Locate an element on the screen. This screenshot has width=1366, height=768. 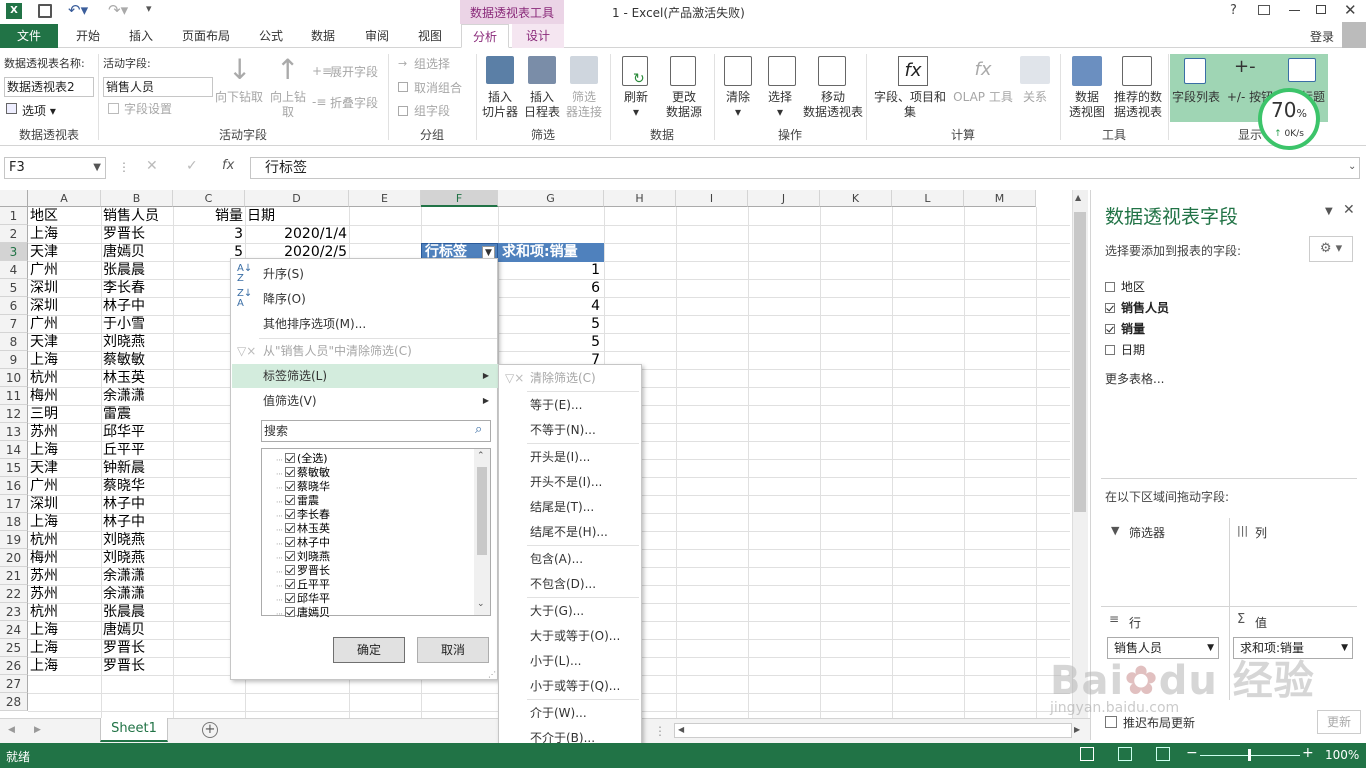
login-link: 登录 is located at coordinates (1322, 36).